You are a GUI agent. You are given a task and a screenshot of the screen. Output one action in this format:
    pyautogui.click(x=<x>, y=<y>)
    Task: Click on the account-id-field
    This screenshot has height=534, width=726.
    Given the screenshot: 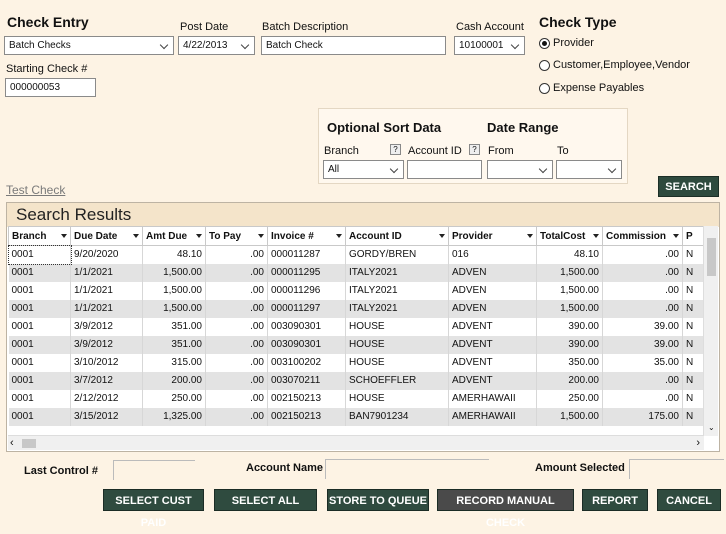 What is the action you would take?
    pyautogui.click(x=444, y=169)
    